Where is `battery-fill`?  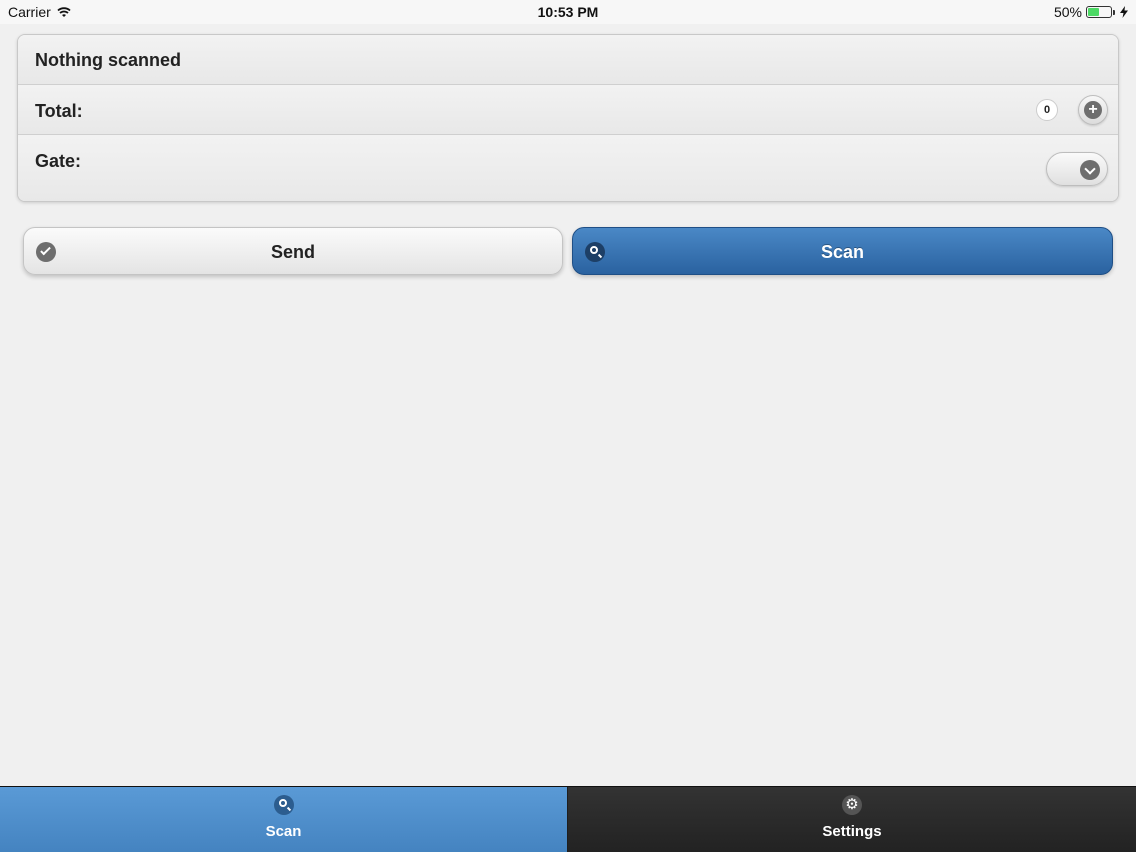 battery-fill is located at coordinates (1093, 12).